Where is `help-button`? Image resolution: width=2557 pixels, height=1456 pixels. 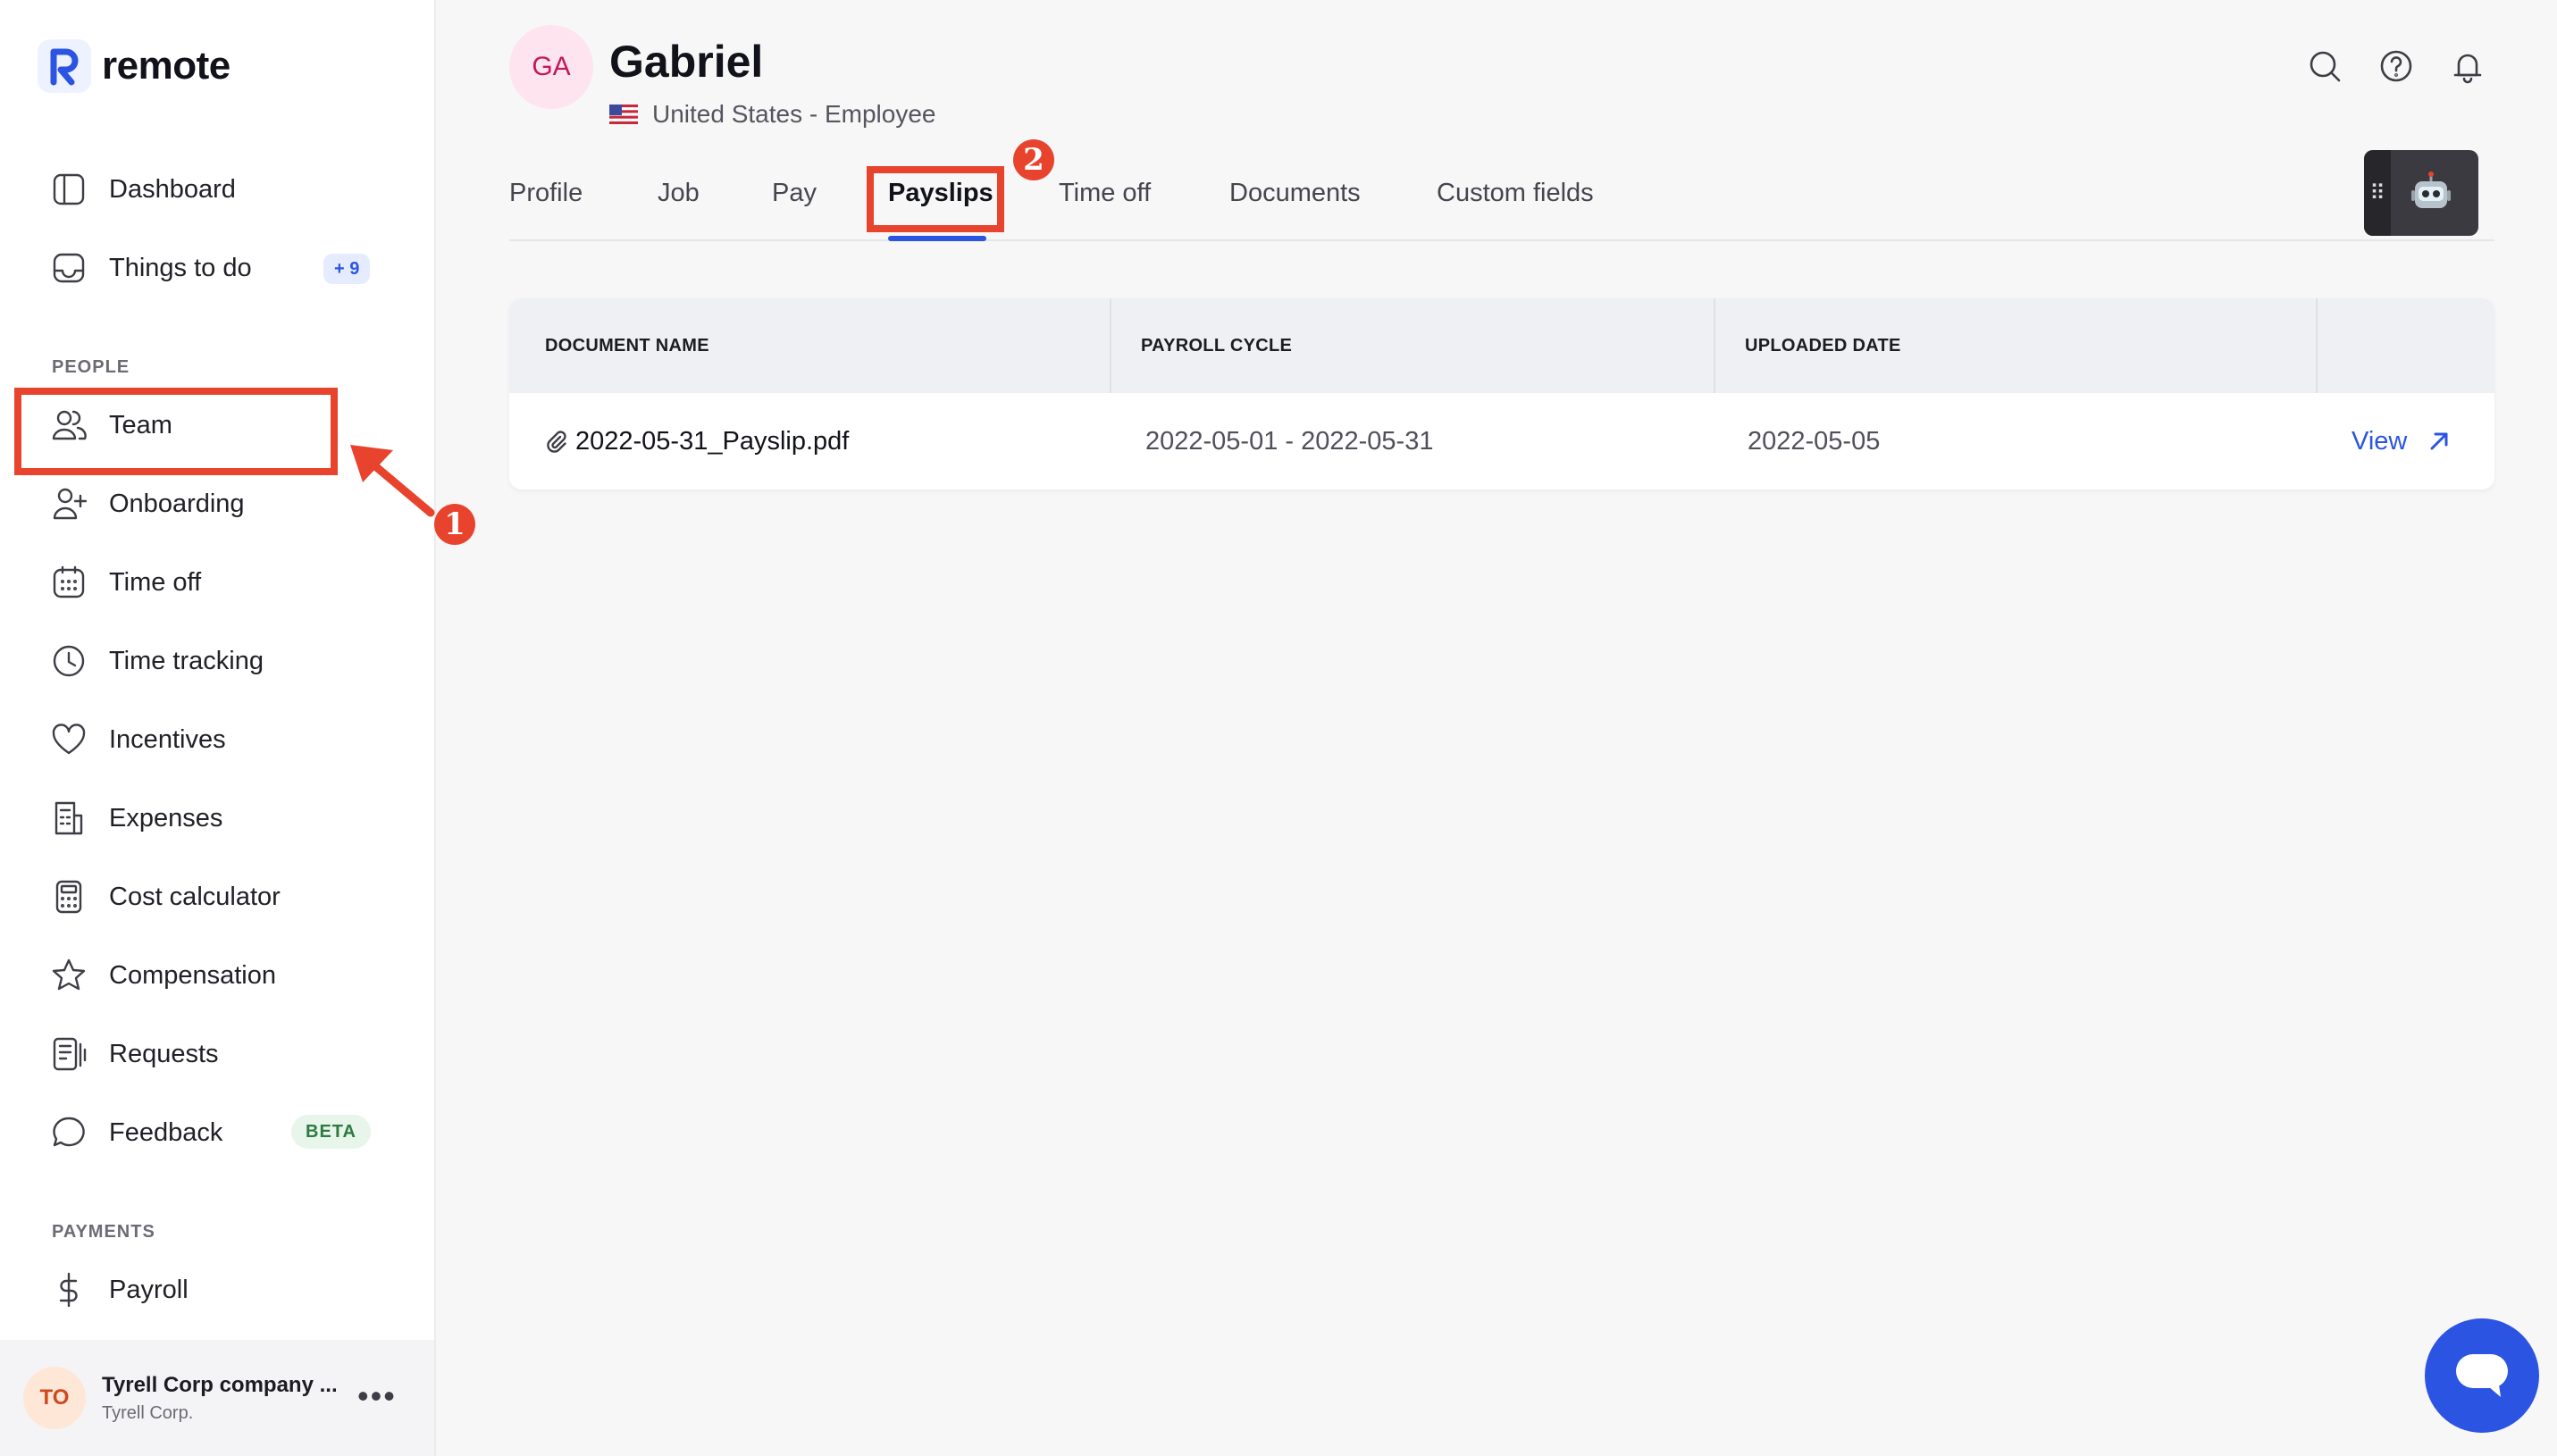 help-button is located at coordinates (2397, 66).